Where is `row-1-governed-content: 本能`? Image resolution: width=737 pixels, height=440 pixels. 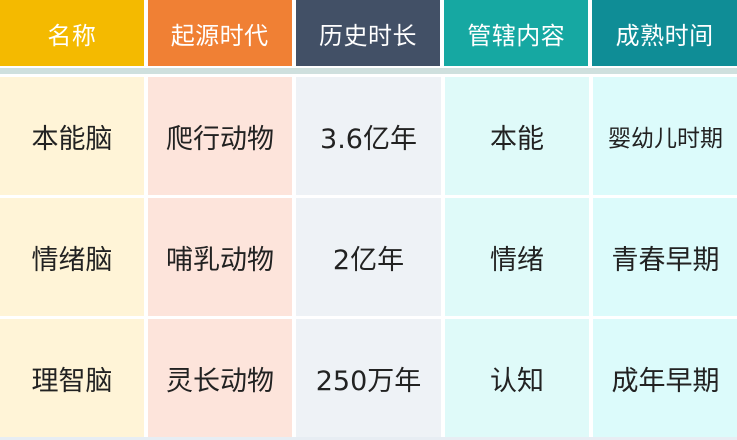
row-1-governed-content: 本能 is located at coordinates (517, 136).